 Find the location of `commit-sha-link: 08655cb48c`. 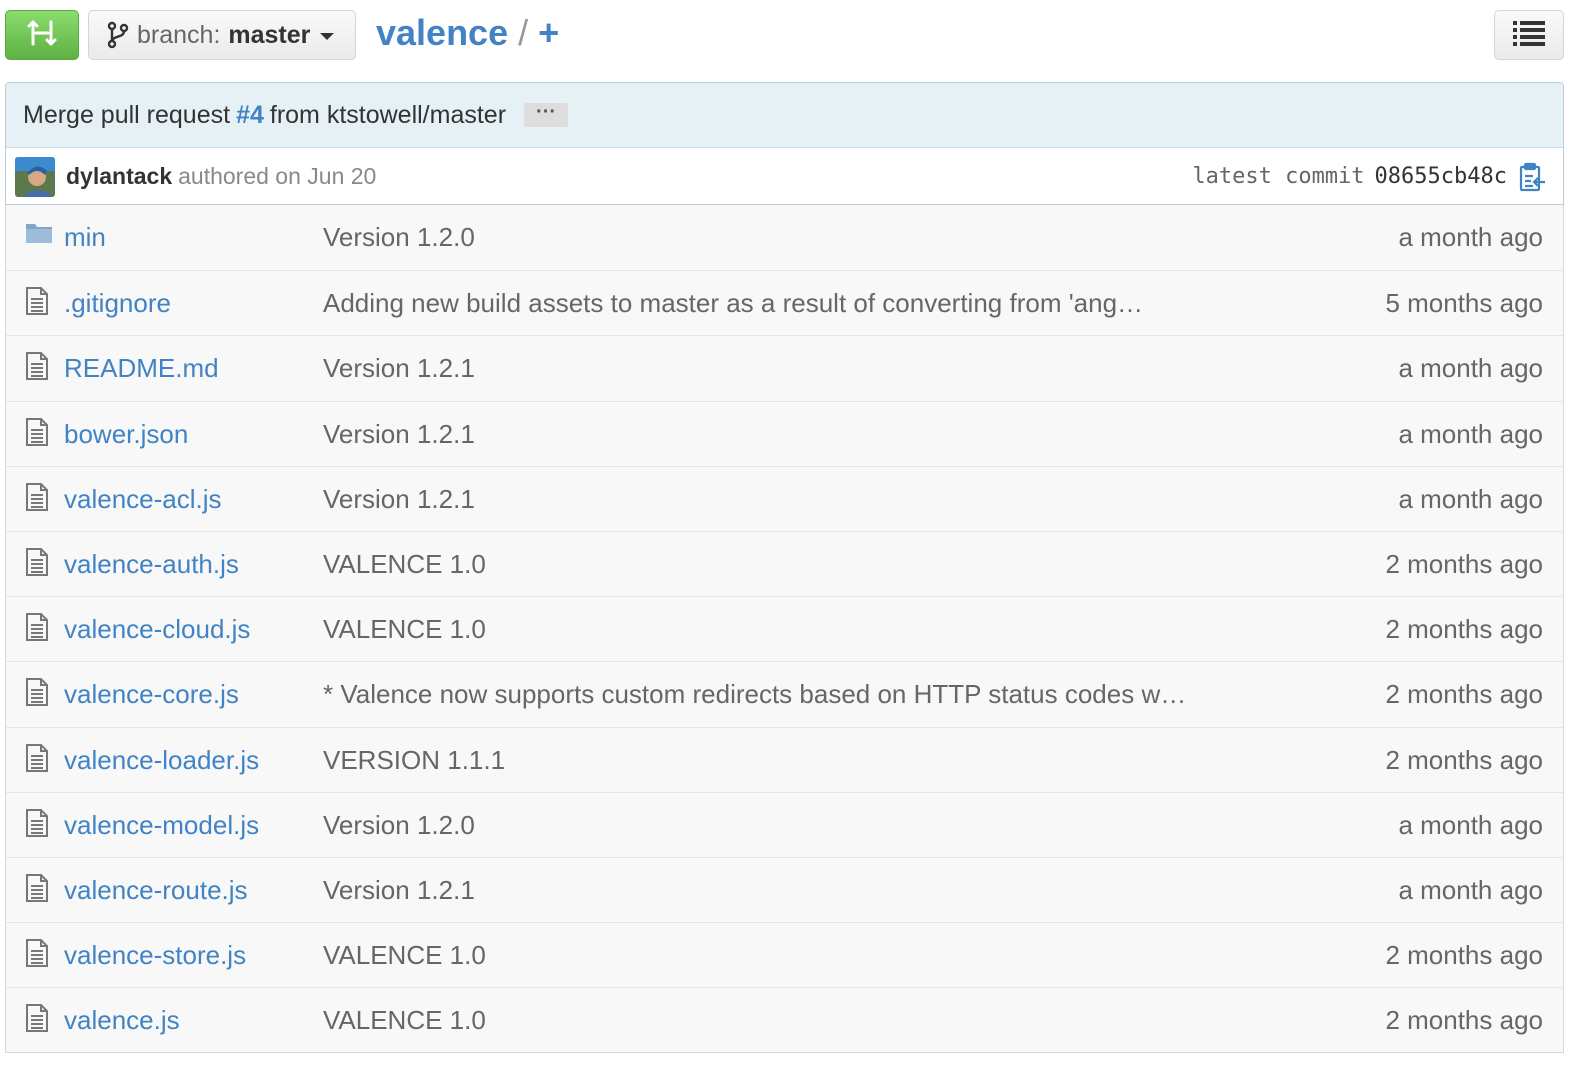

commit-sha-link: 08655cb48c is located at coordinates (1441, 176).